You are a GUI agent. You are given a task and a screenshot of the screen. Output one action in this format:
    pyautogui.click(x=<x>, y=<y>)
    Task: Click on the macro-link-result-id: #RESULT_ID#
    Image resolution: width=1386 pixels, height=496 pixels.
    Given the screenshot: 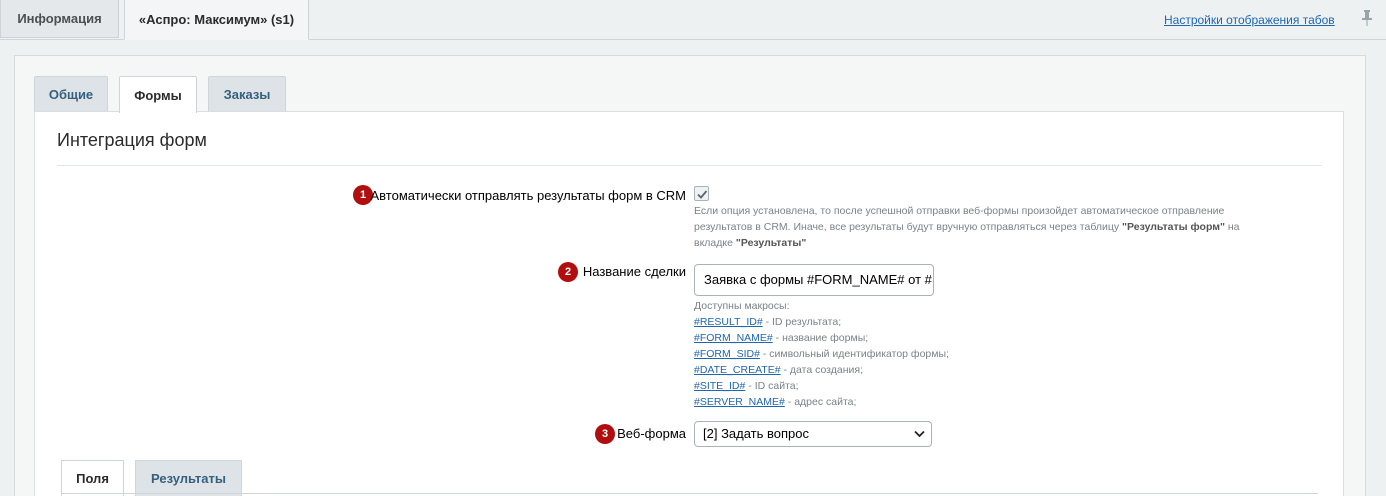 What is the action you would take?
    pyautogui.click(x=728, y=322)
    